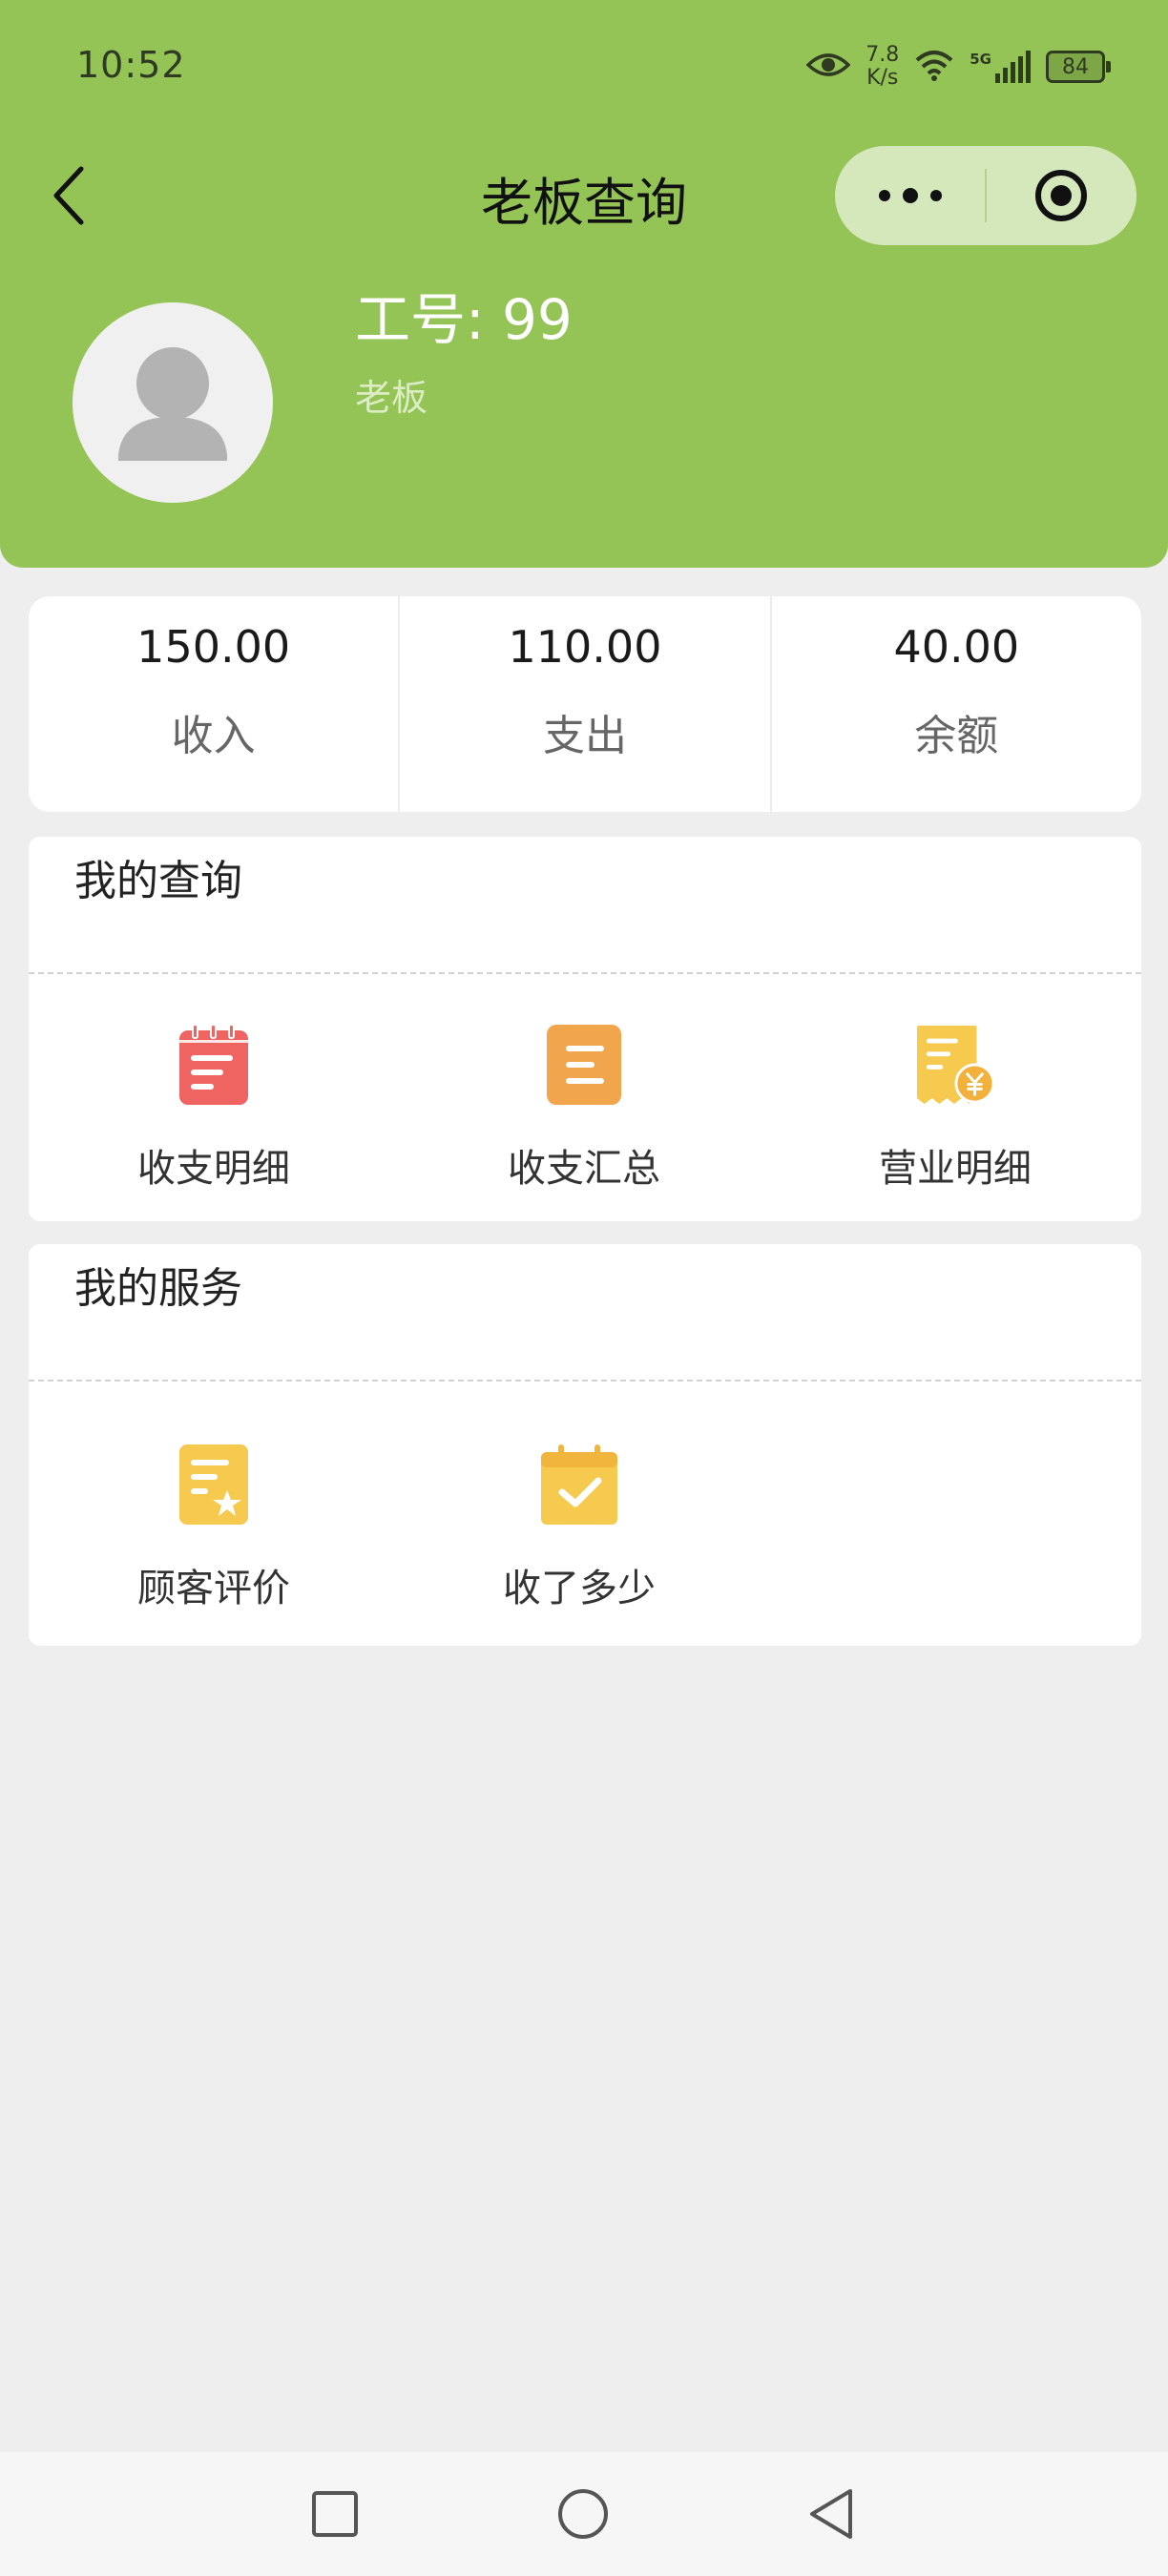  Describe the element at coordinates (464, 319) in the screenshot. I see `employee-number: 工号: 99` at that location.